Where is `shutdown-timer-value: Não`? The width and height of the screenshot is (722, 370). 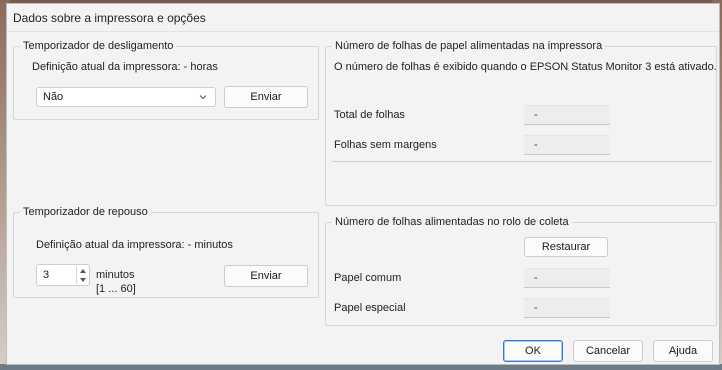
shutdown-timer-value: Não is located at coordinates (53, 97).